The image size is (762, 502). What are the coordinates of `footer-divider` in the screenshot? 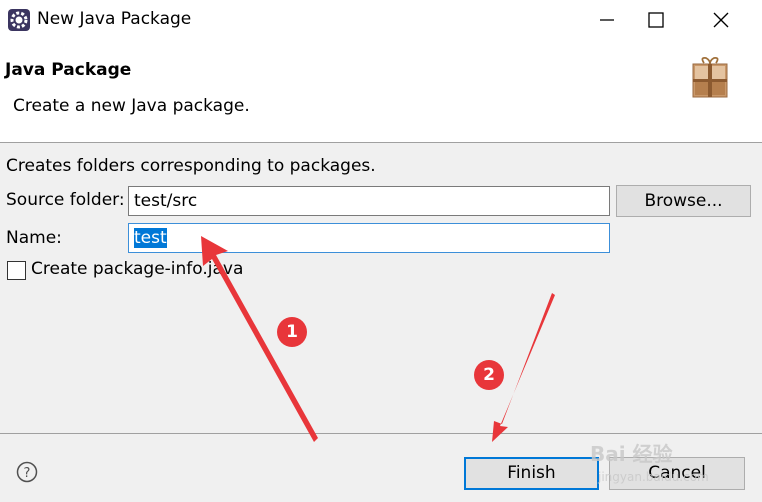 It's located at (381, 433).